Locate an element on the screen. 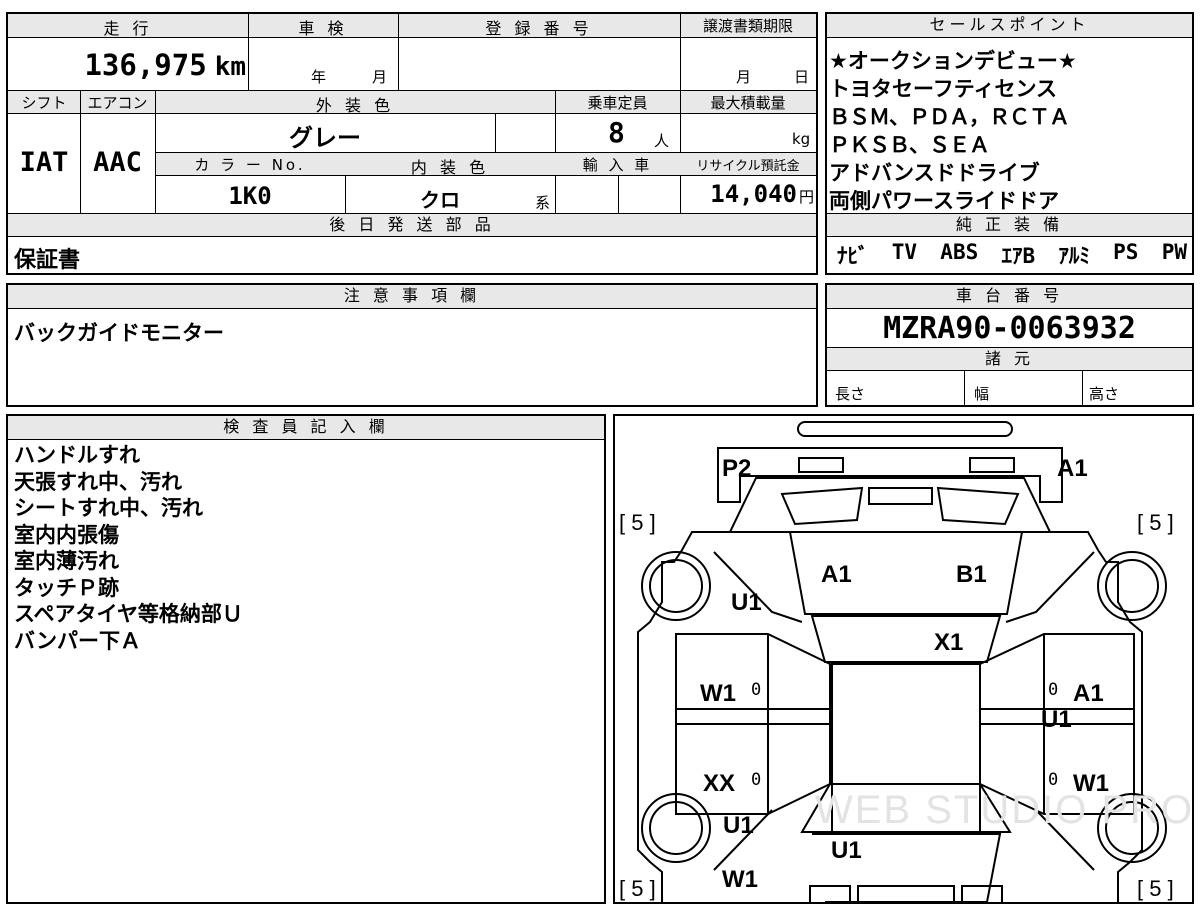 This screenshot has height=904, width=1200. shift-header: シフト is located at coordinates (44, 103).